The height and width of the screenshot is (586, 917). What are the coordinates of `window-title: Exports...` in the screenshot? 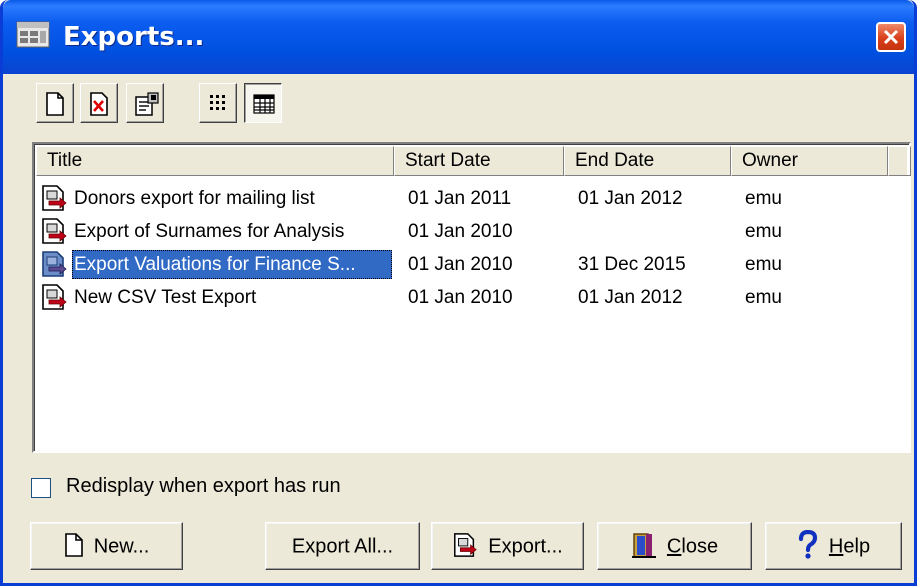 It's located at (134, 37).